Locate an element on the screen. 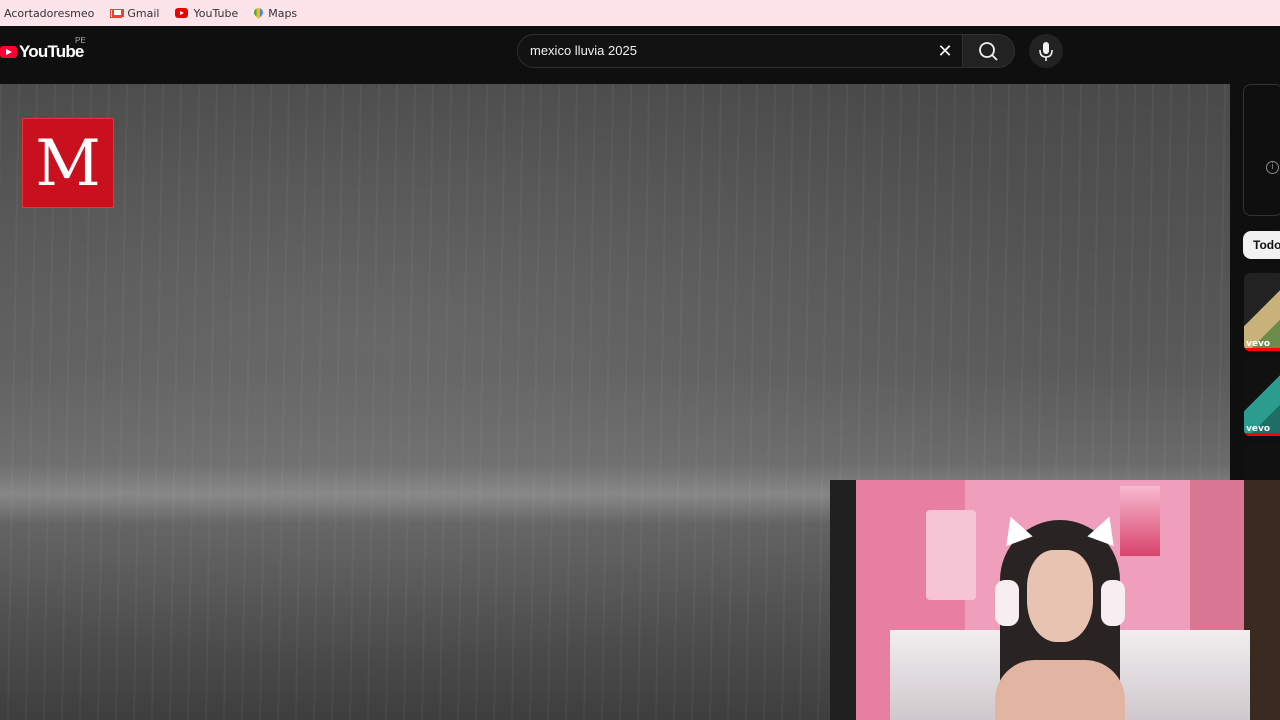  voice-search-button is located at coordinates (1046, 51).